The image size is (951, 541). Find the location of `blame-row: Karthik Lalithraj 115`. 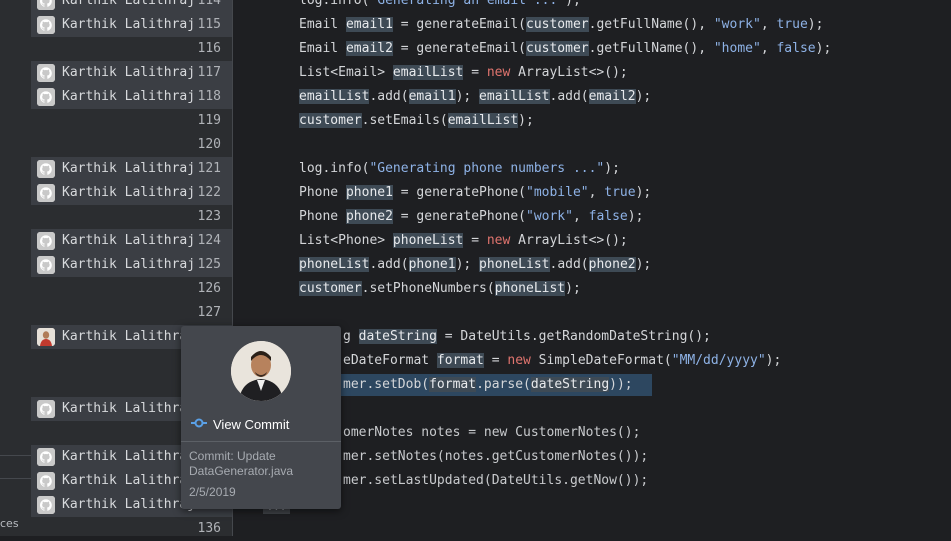

blame-row: Karthik Lalithraj 115 is located at coordinates (131, 25).